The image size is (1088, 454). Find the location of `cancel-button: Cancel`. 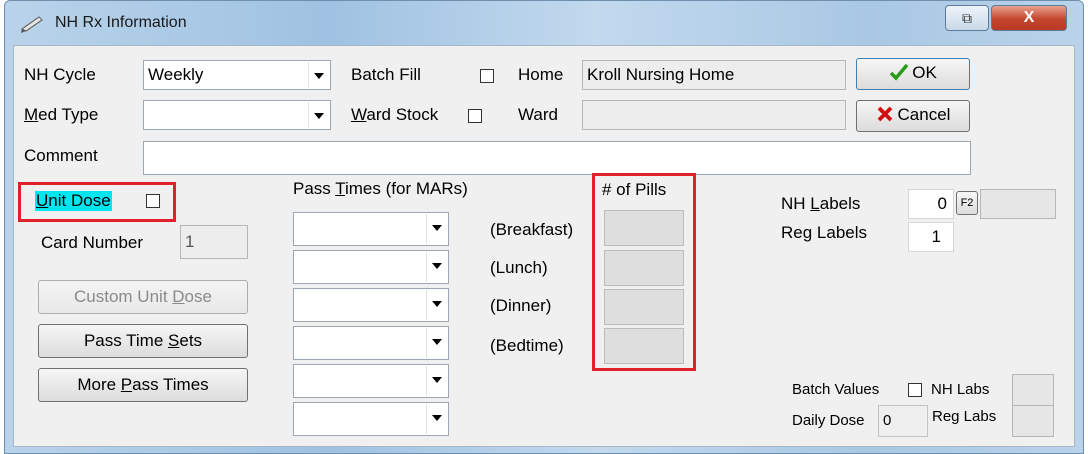

cancel-button: Cancel is located at coordinates (913, 116).